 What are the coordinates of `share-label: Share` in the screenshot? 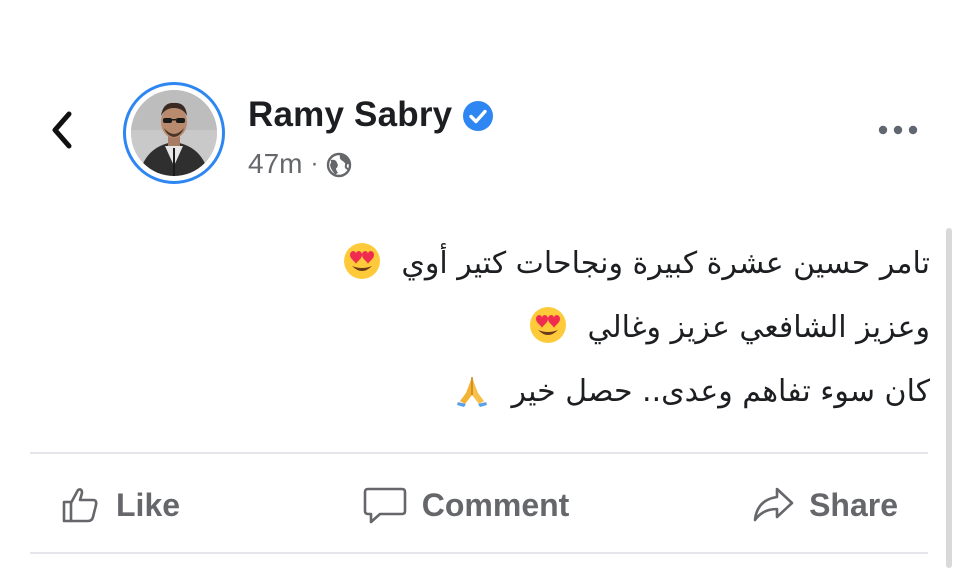 It's located at (853, 504).